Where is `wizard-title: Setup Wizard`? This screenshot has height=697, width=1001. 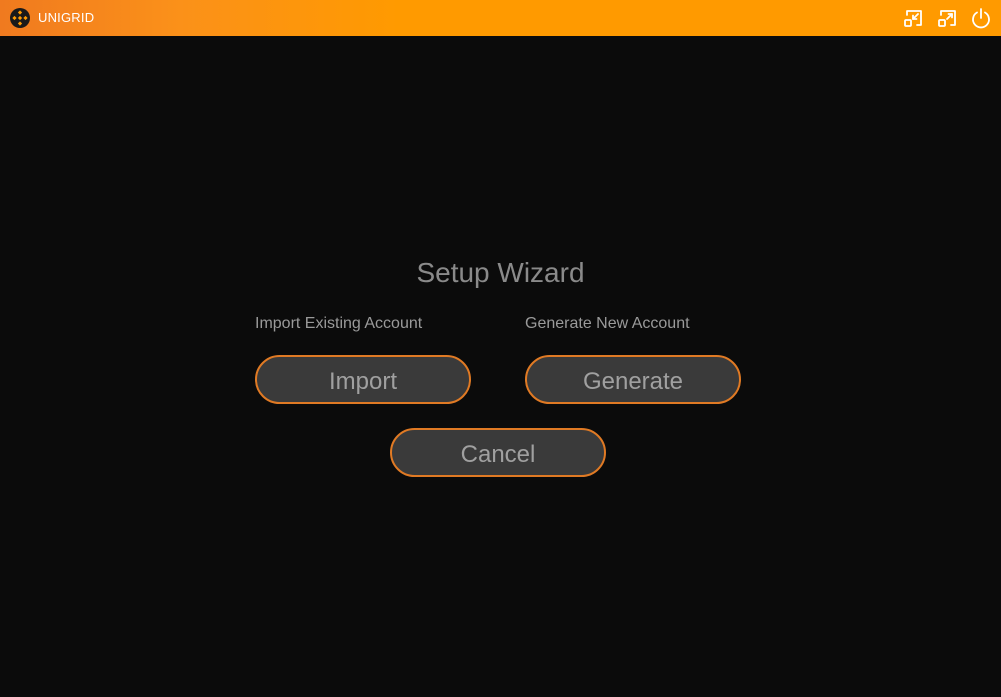
wizard-title: Setup Wizard is located at coordinates (500, 272).